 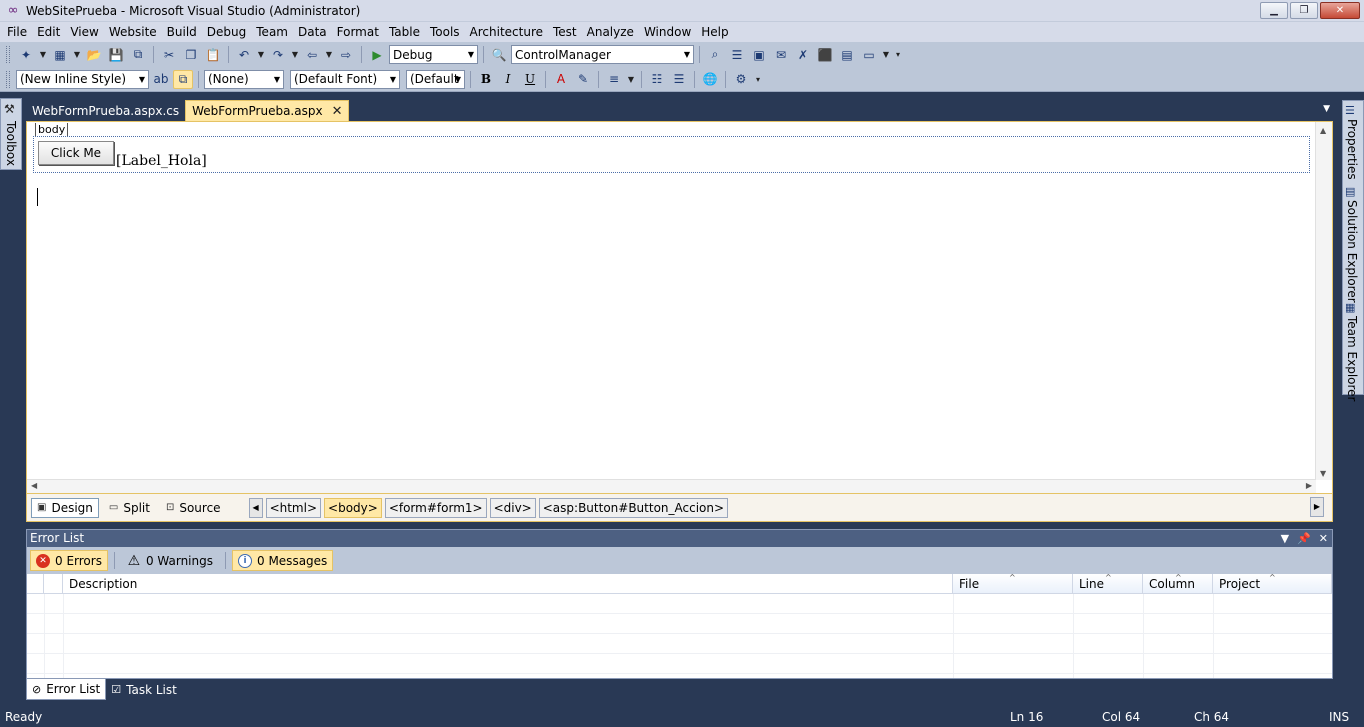 What do you see at coordinates (144, 689) in the screenshot?
I see `tab-task-list: ☑ Task List` at bounding box center [144, 689].